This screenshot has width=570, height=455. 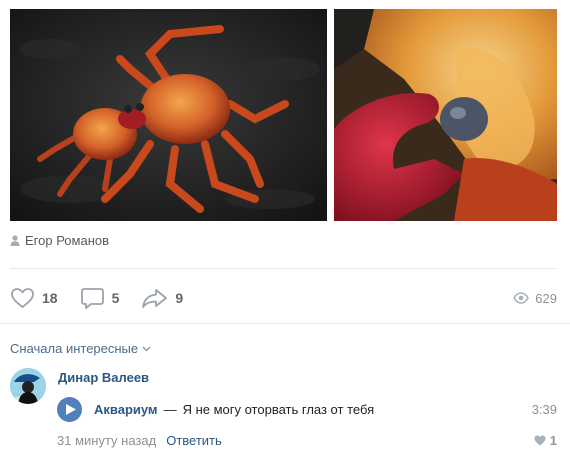 I want to click on chevron-down-icon, so click(x=146, y=348).